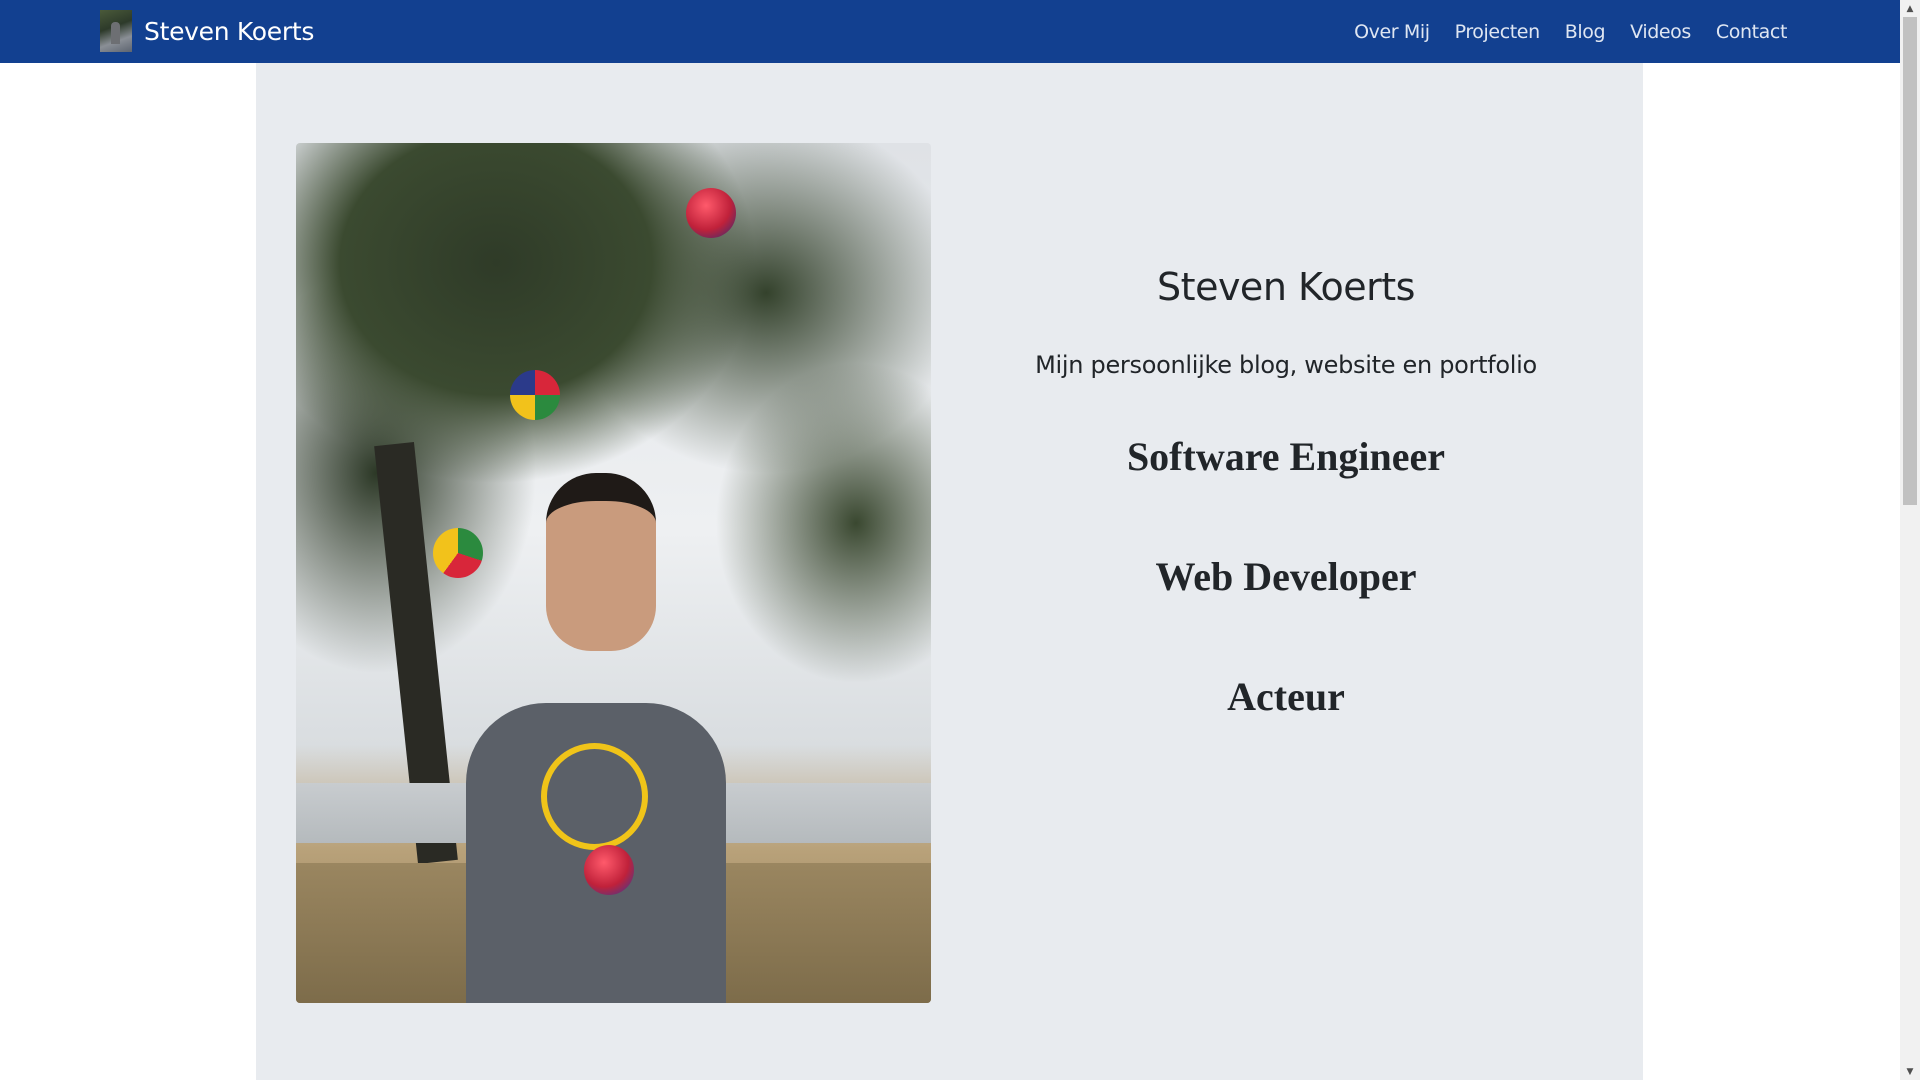 The height and width of the screenshot is (1080, 1920). I want to click on brand-avatar, so click(116, 31).